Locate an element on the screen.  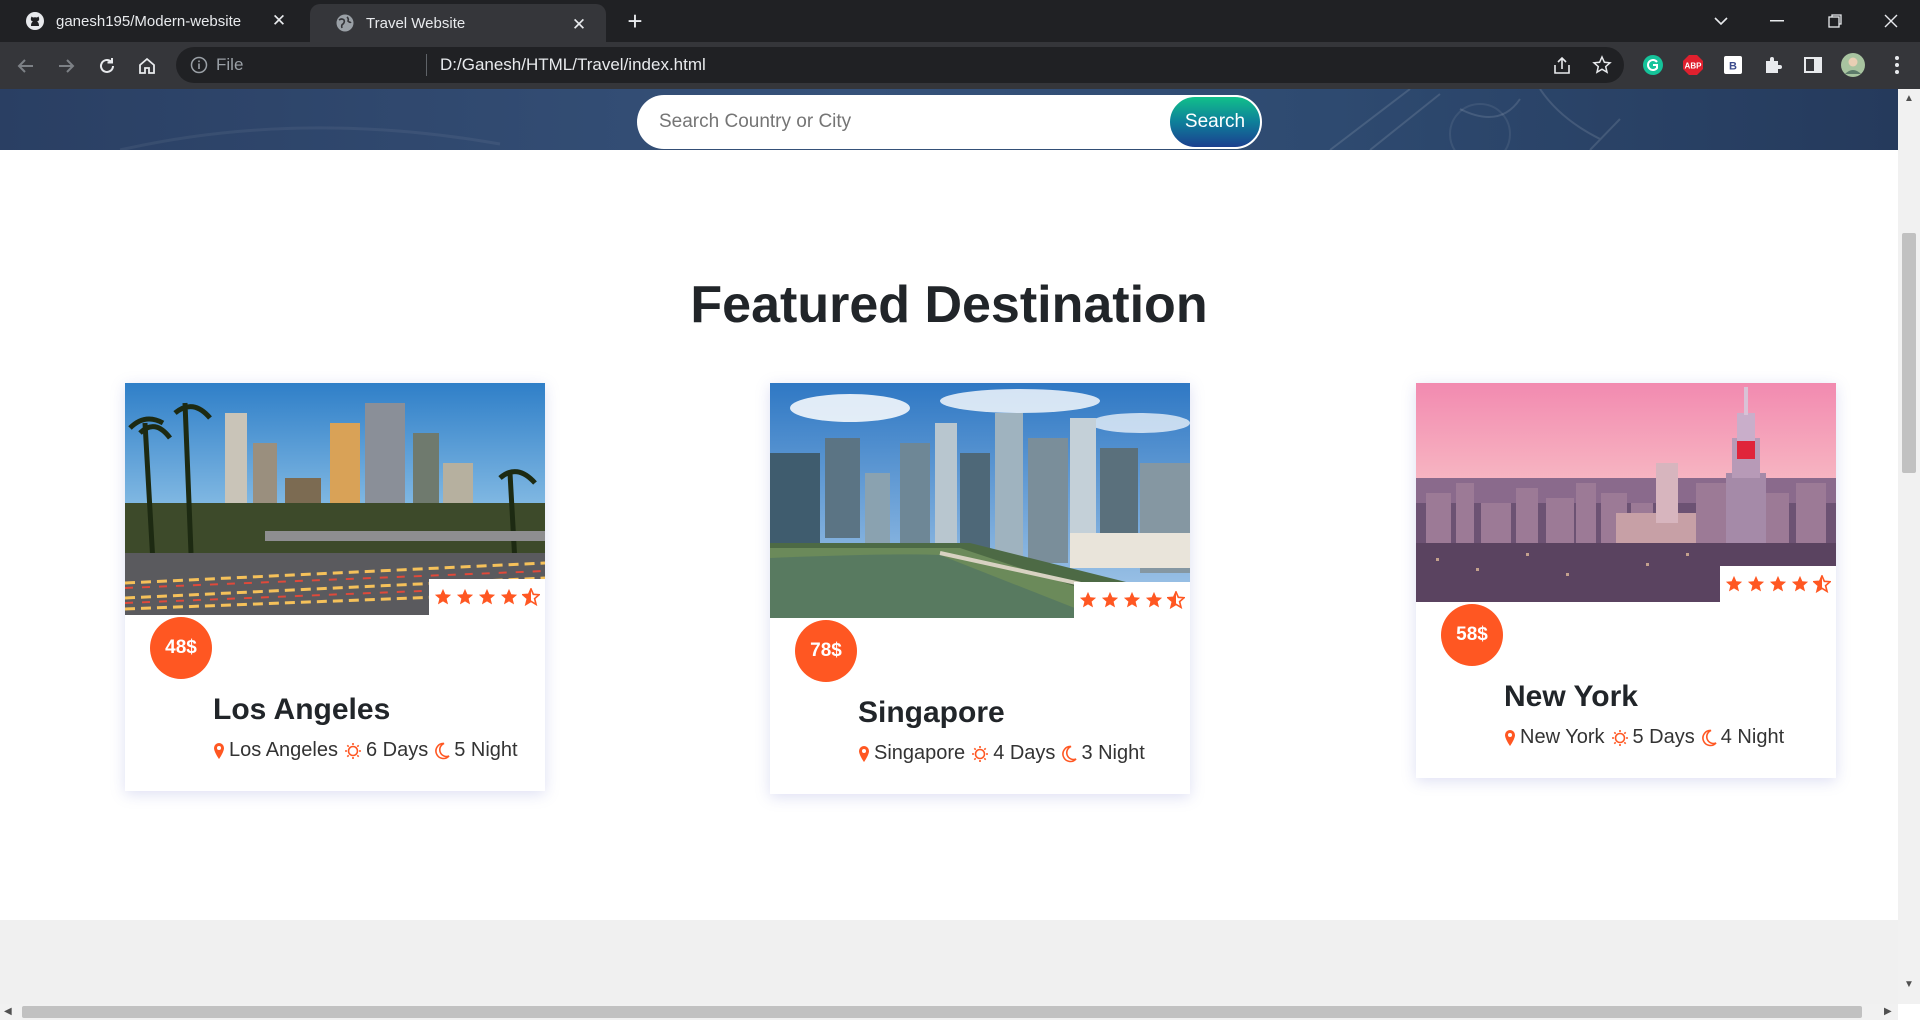
search-button: Search is located at coordinates (1215, 122).